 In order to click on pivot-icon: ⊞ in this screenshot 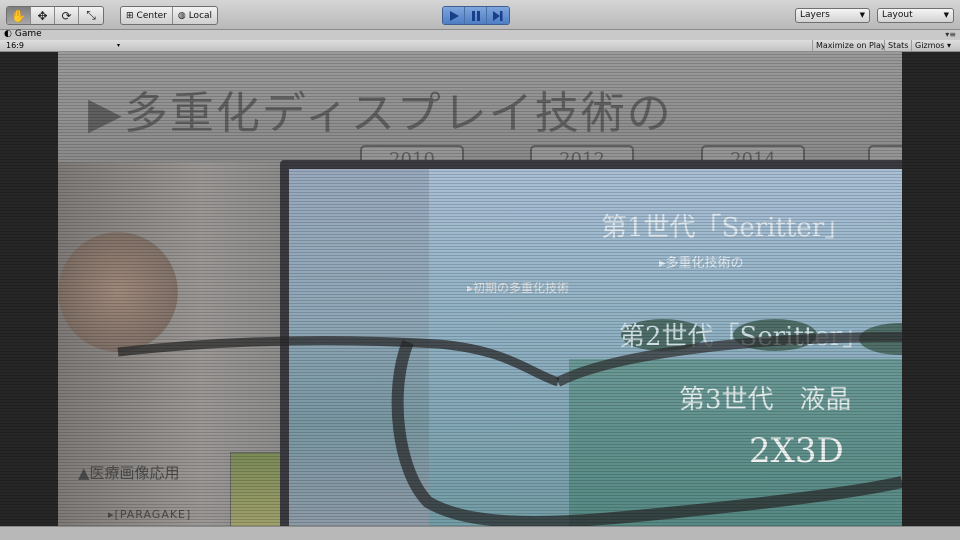, I will do `click(130, 15)`.